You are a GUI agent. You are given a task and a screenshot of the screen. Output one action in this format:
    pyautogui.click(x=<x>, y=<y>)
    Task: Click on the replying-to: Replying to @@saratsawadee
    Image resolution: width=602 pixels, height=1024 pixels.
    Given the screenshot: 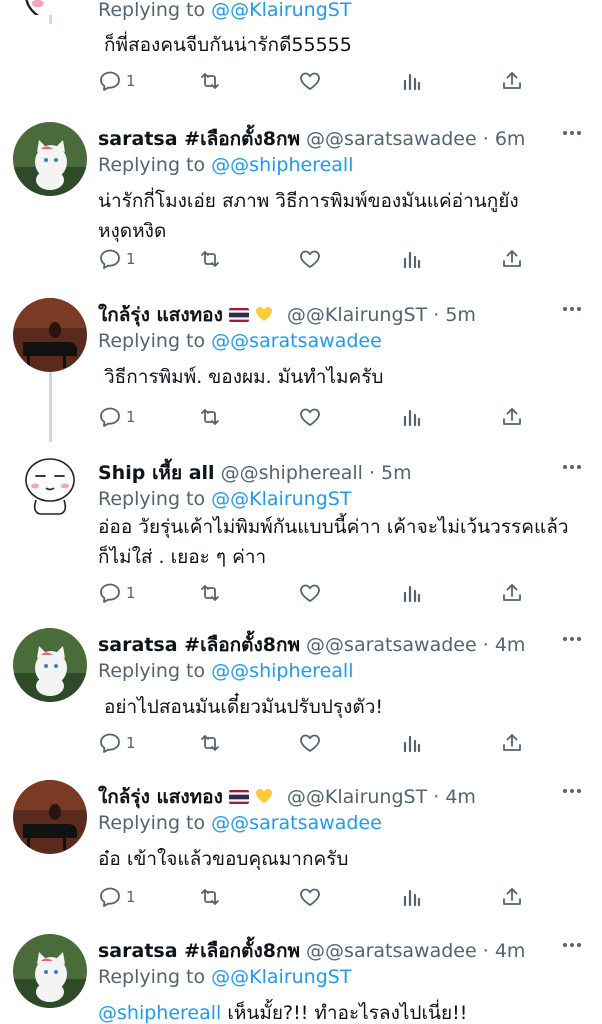 What is the action you would take?
    pyautogui.click(x=240, y=823)
    